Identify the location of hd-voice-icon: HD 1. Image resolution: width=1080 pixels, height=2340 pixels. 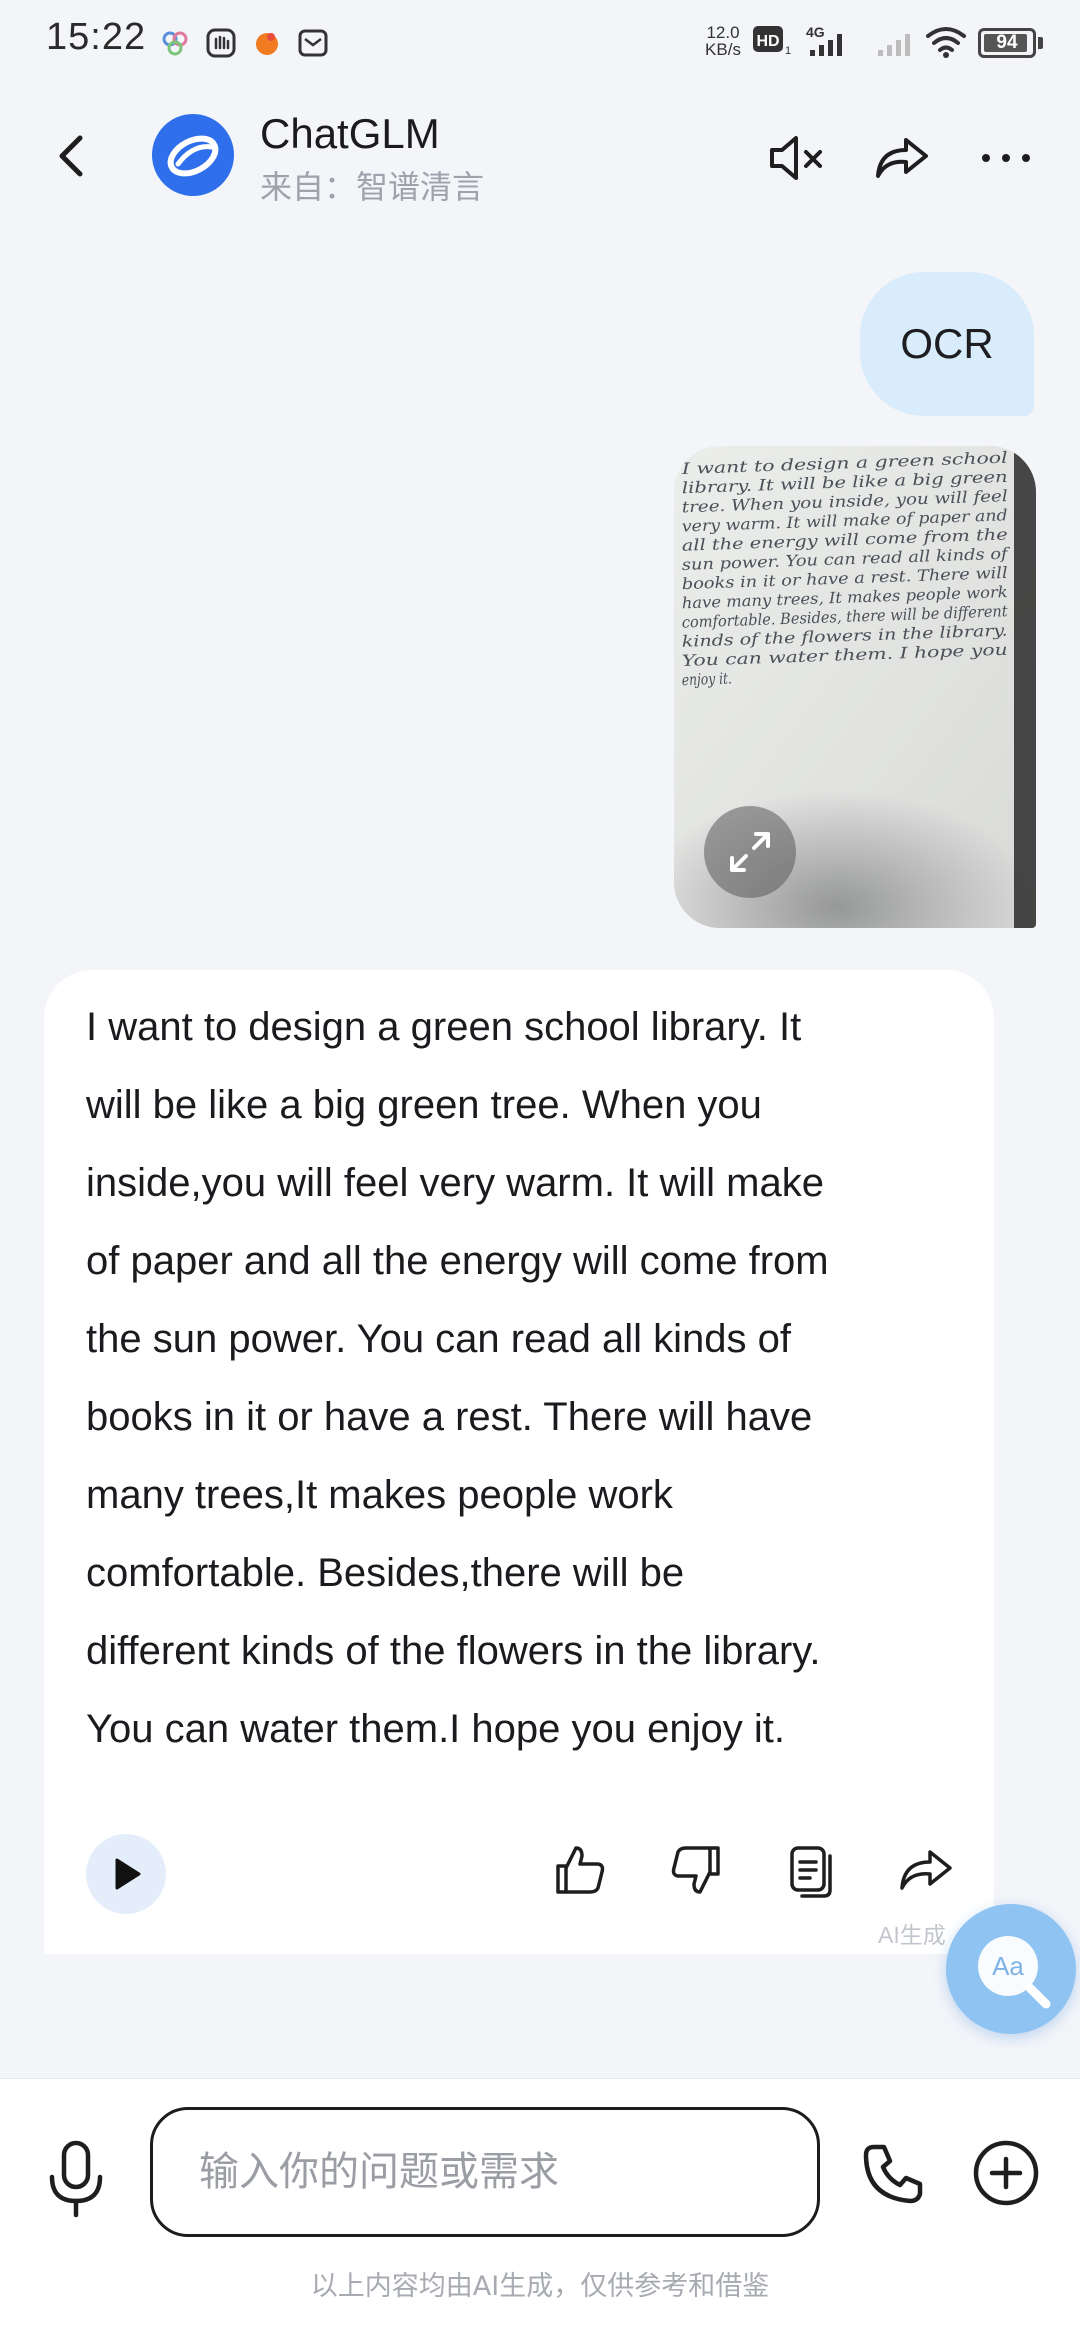
(772, 41).